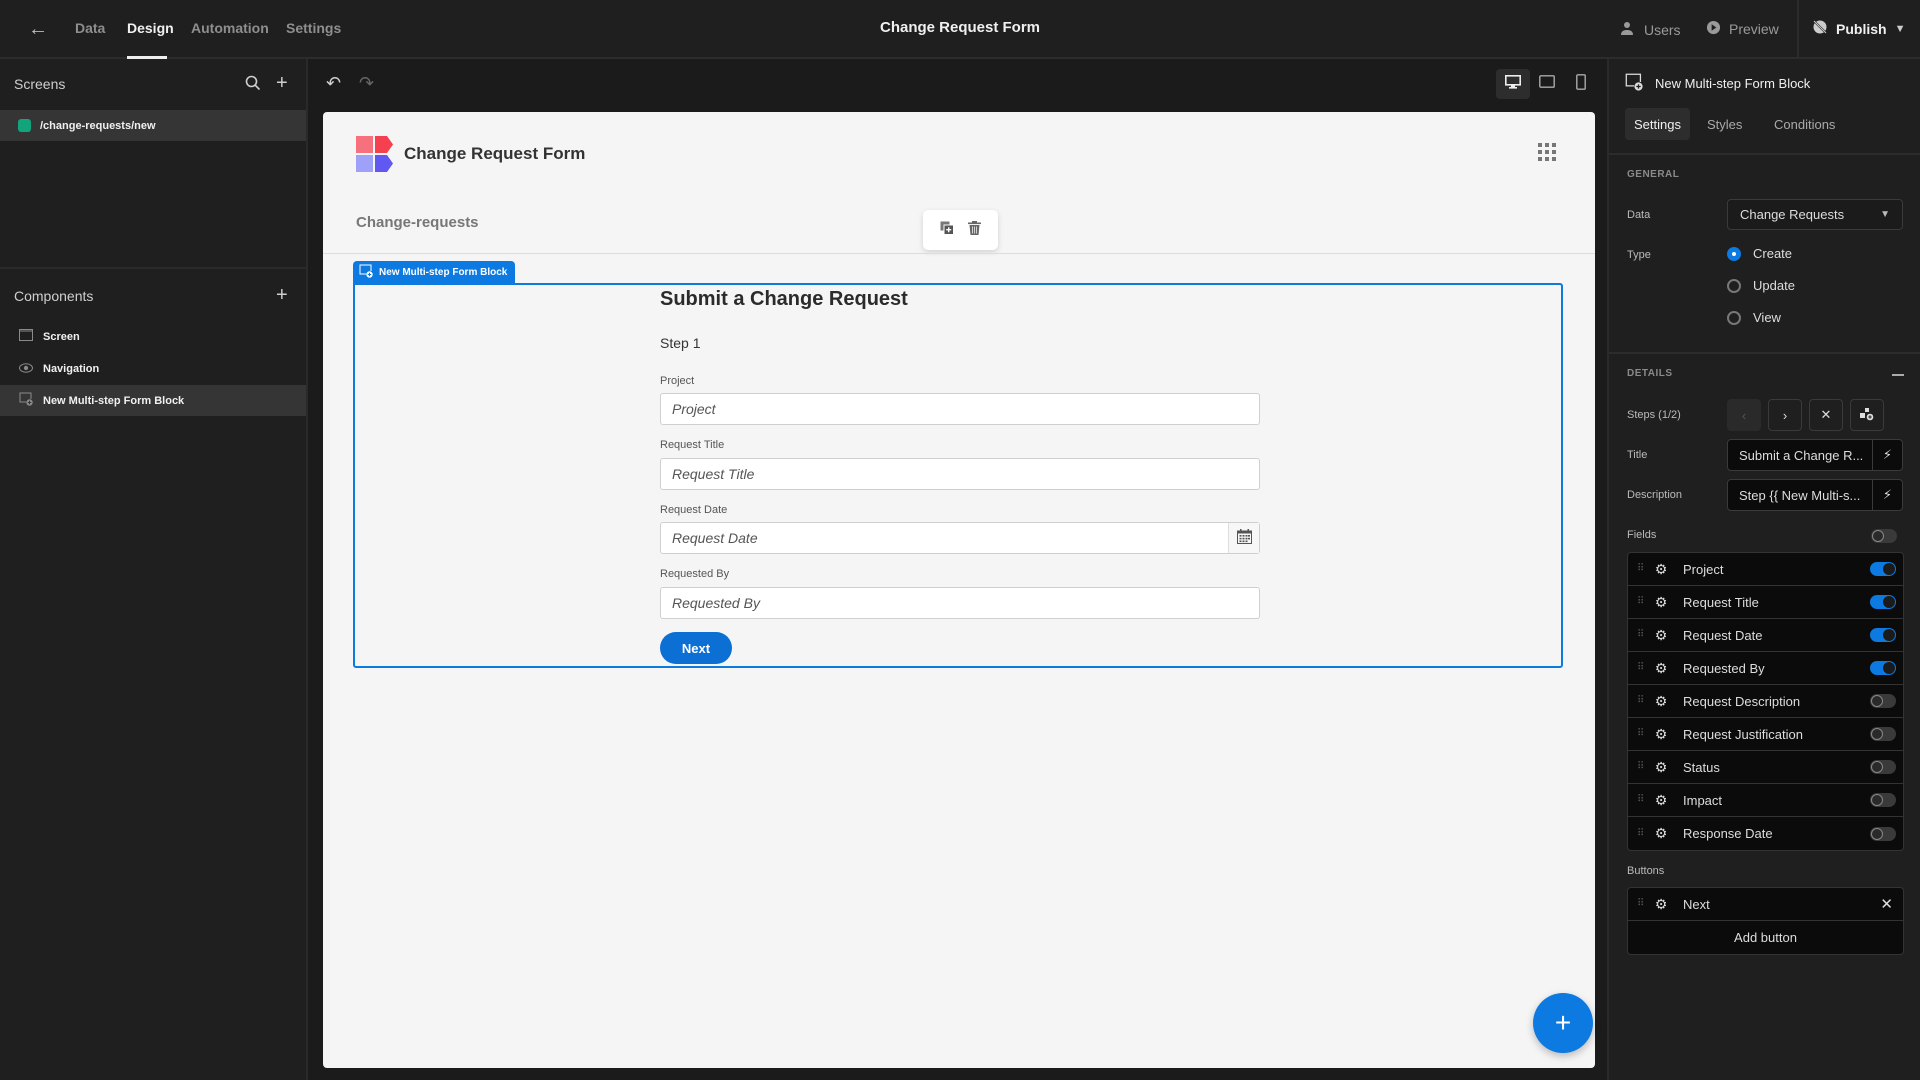  What do you see at coordinates (282, 295) in the screenshot?
I see `add-component-icon: +` at bounding box center [282, 295].